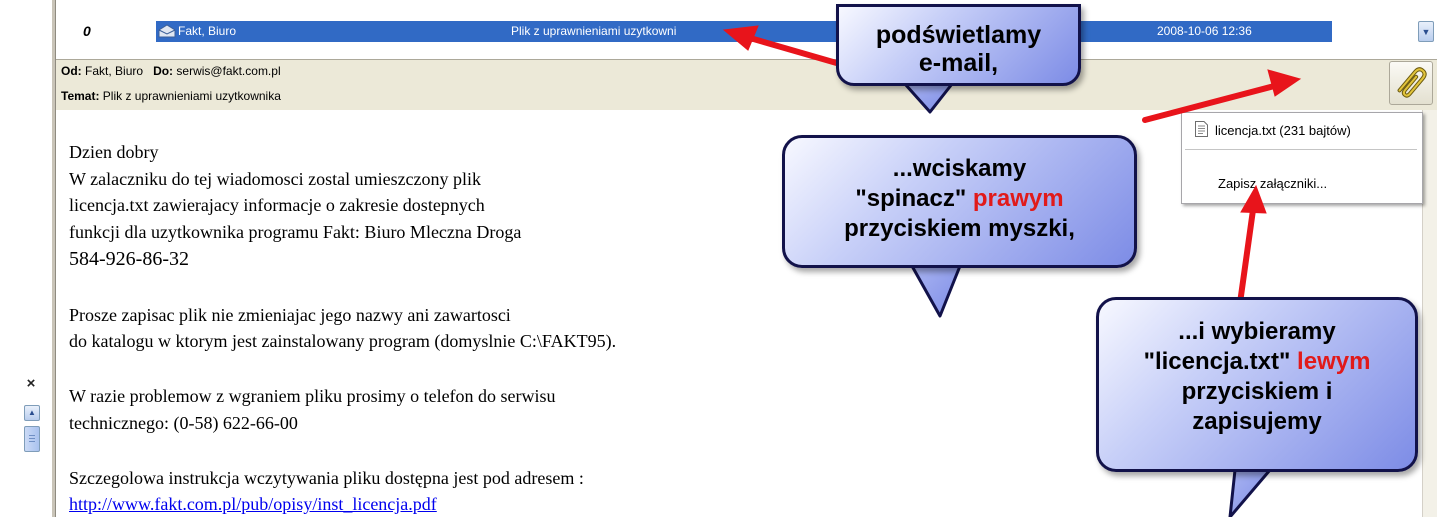 The height and width of the screenshot is (517, 1437). What do you see at coordinates (129, 259) in the screenshot?
I see `body-line: 584-926-86-32` at bounding box center [129, 259].